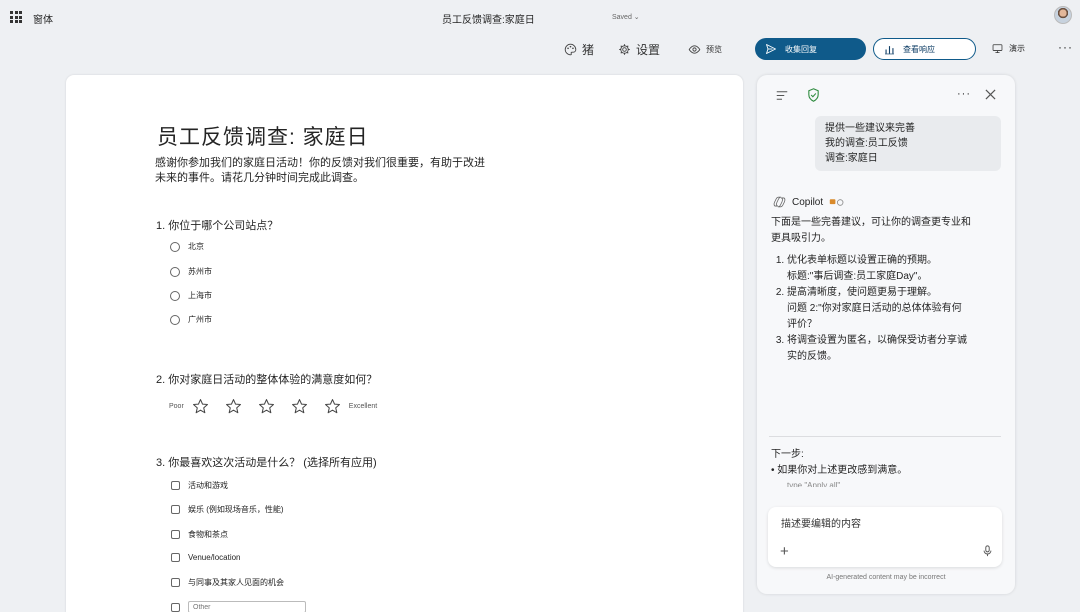  I want to click on q3-option-label: 娱乐 (例如现场音乐，性能), so click(236, 509).